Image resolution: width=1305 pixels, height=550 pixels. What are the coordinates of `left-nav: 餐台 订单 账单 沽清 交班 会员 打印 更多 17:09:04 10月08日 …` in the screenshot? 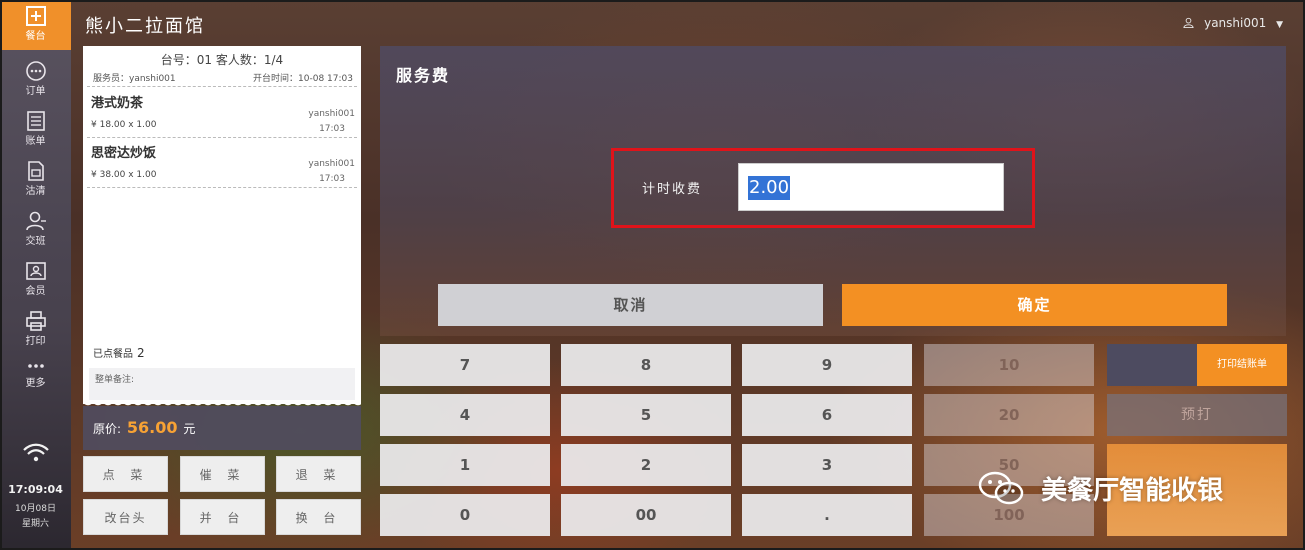 It's located at (35, 275).